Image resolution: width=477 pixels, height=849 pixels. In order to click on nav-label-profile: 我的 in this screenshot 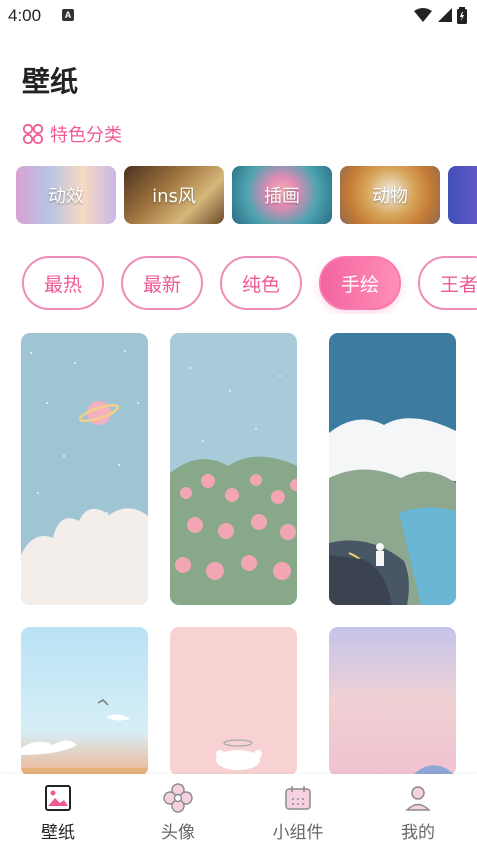, I will do `click(418, 833)`.